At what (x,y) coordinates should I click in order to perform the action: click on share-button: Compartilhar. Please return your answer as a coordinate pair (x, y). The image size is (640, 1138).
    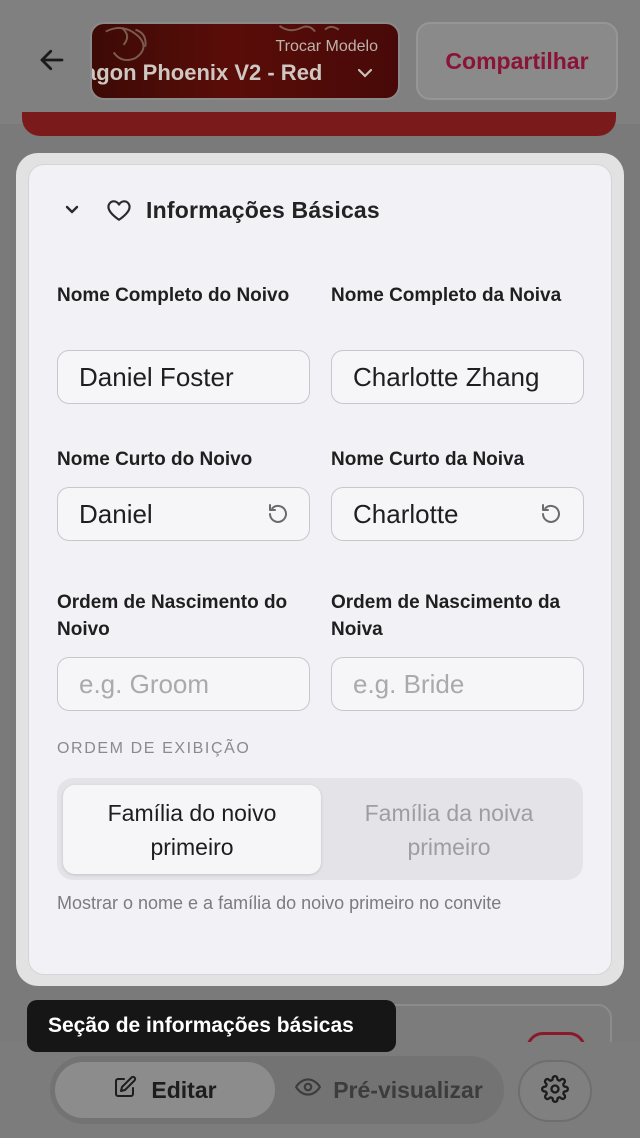
    Looking at the image, I should click on (517, 61).